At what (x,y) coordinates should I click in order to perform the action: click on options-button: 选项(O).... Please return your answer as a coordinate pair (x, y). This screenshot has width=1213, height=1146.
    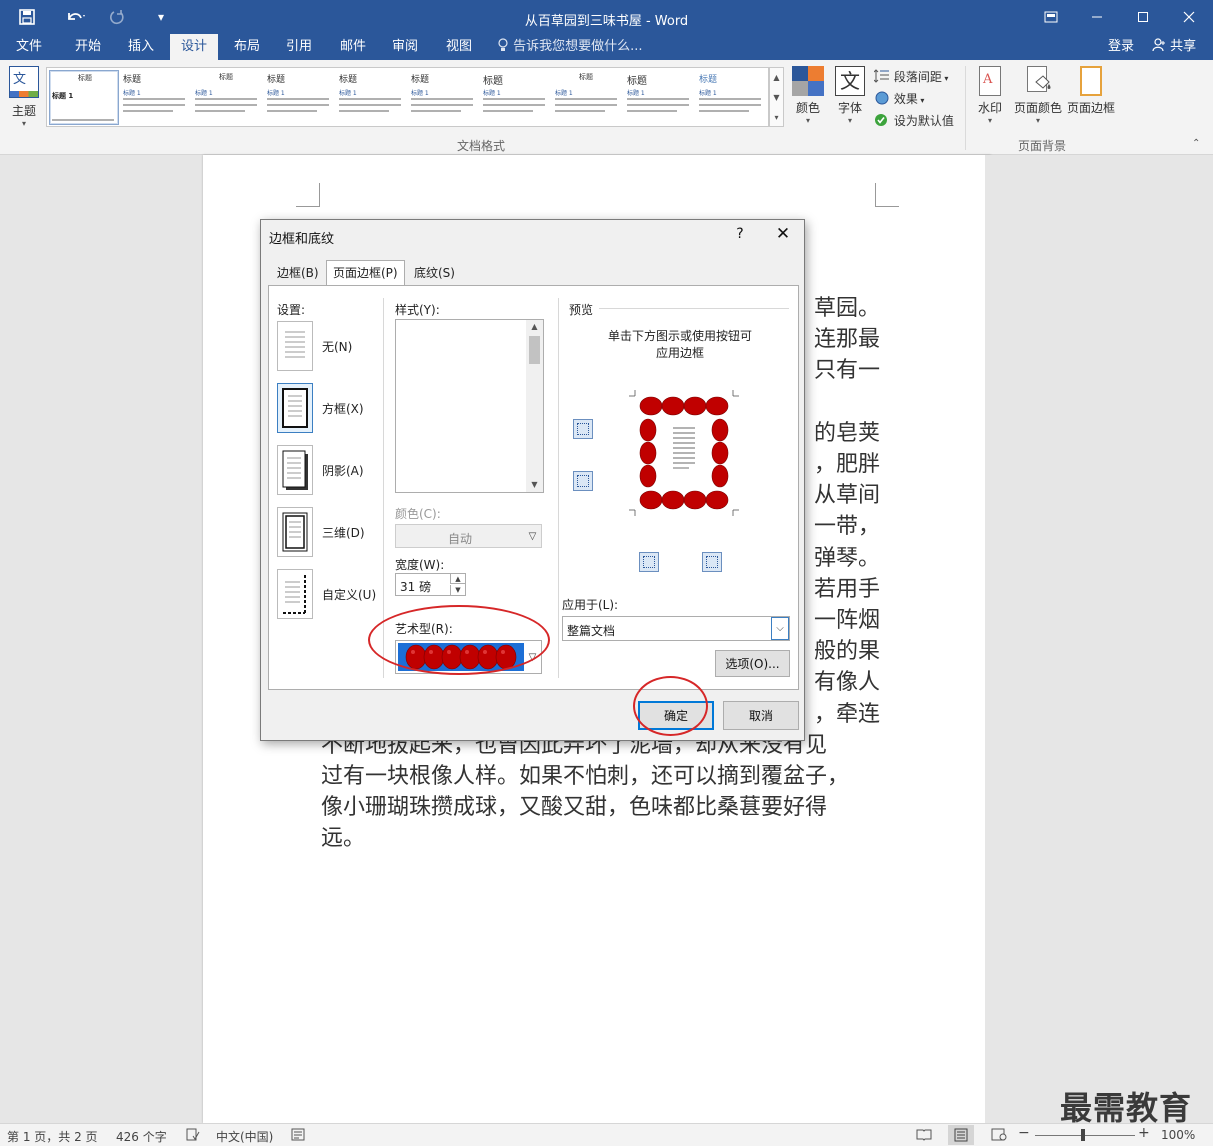
    Looking at the image, I should click on (752, 663).